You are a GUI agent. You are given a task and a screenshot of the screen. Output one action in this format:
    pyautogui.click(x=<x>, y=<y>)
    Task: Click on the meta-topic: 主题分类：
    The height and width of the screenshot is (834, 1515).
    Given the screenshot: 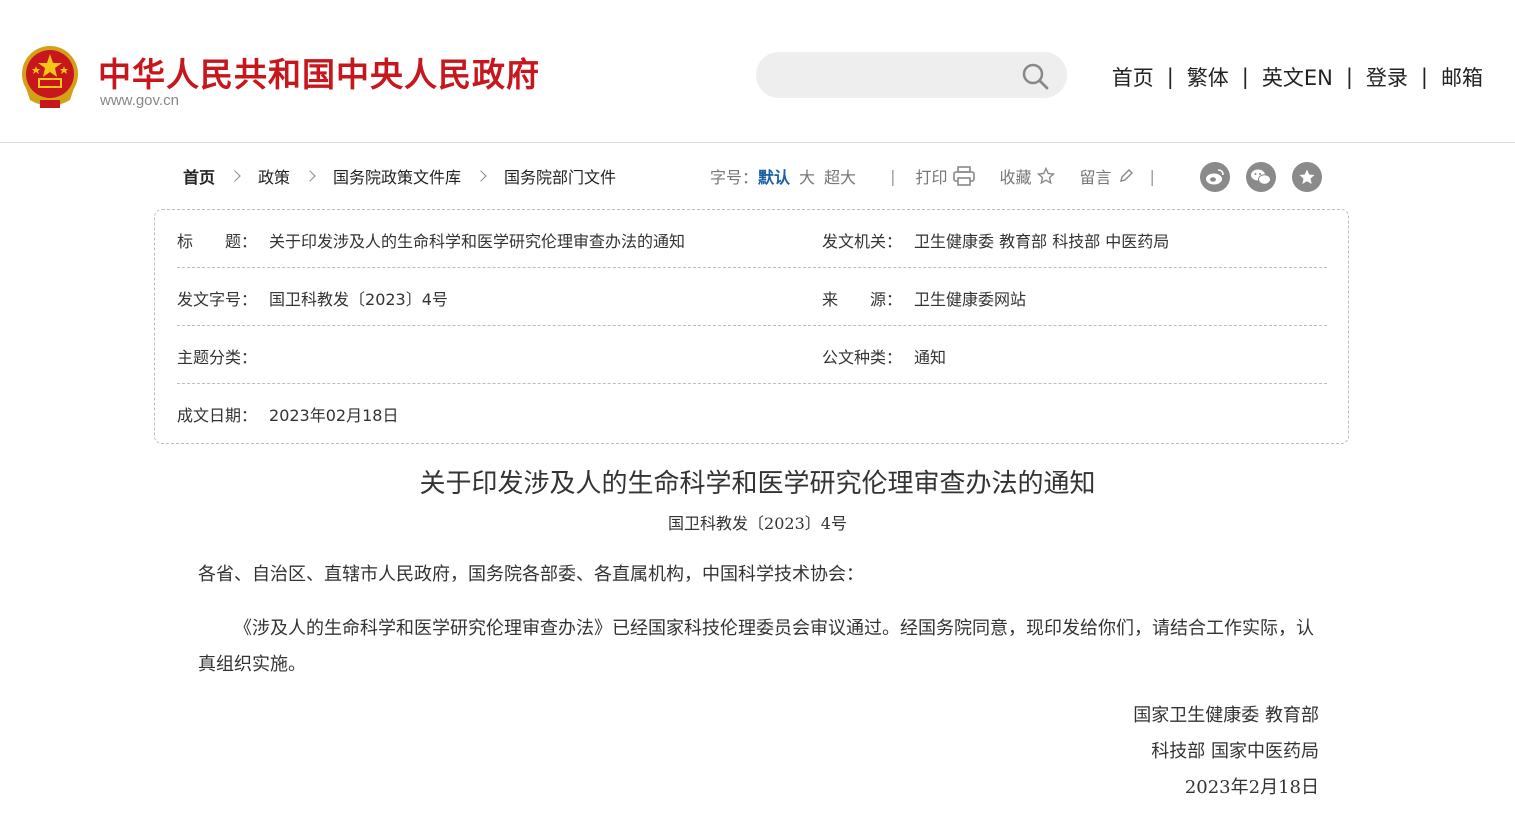 What is the action you would take?
    pyautogui.click(x=223, y=356)
    